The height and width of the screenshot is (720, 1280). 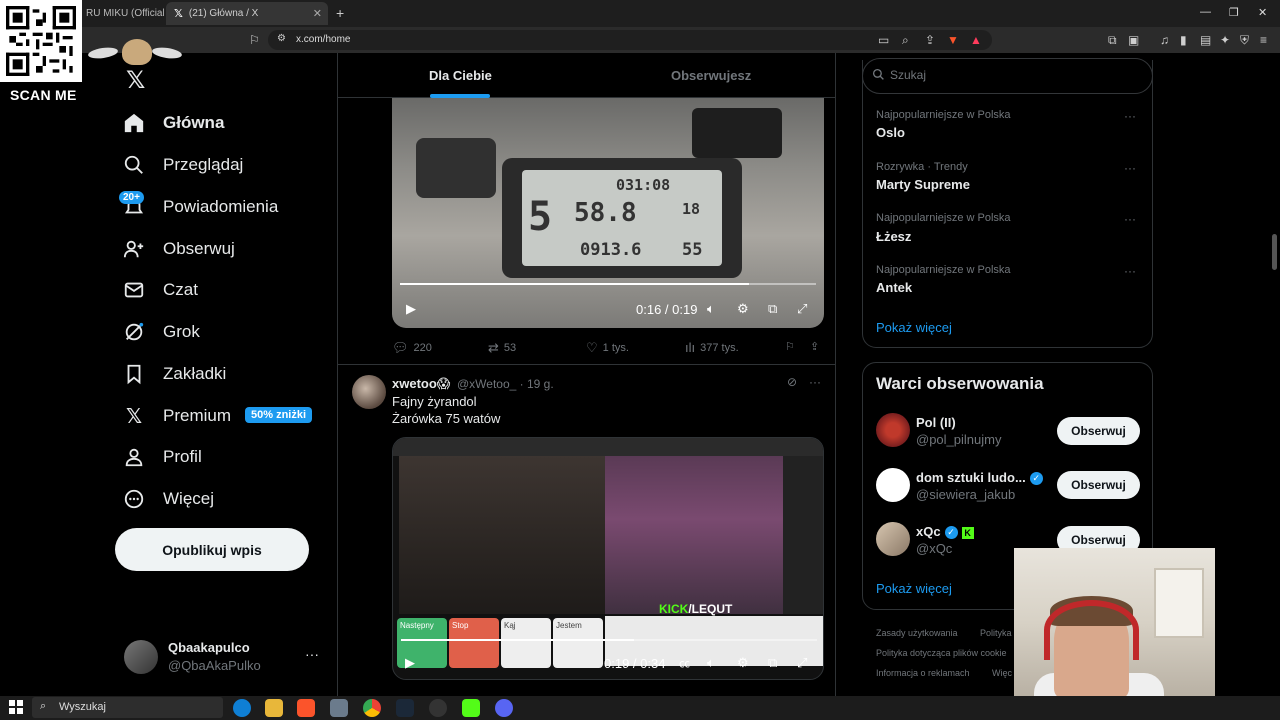 What do you see at coordinates (247, 13) in the screenshot?
I see `browser-tab-x: 𝕏 (21) Główna / X ✕` at bounding box center [247, 13].